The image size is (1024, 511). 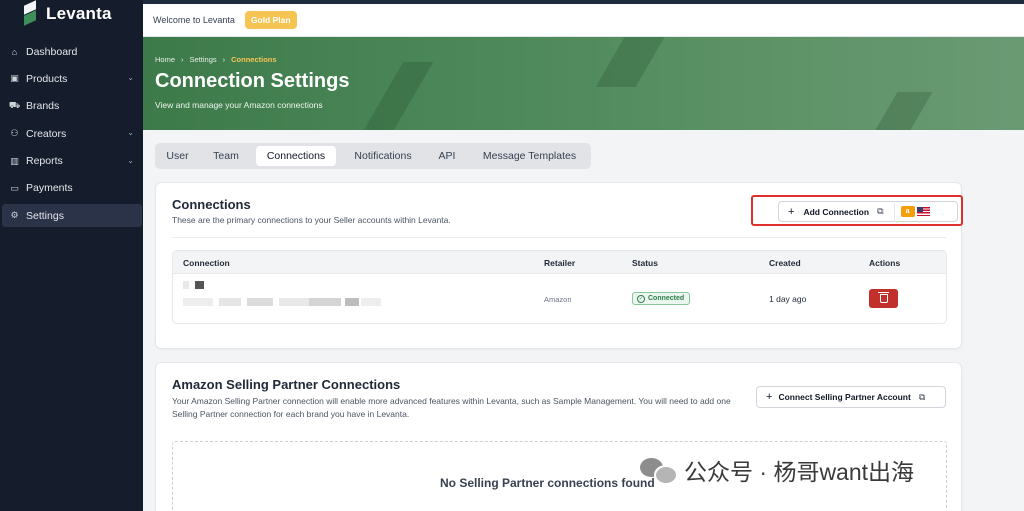 I want to click on breadcrumb: Home › Settings › Connections, so click(x=216, y=59).